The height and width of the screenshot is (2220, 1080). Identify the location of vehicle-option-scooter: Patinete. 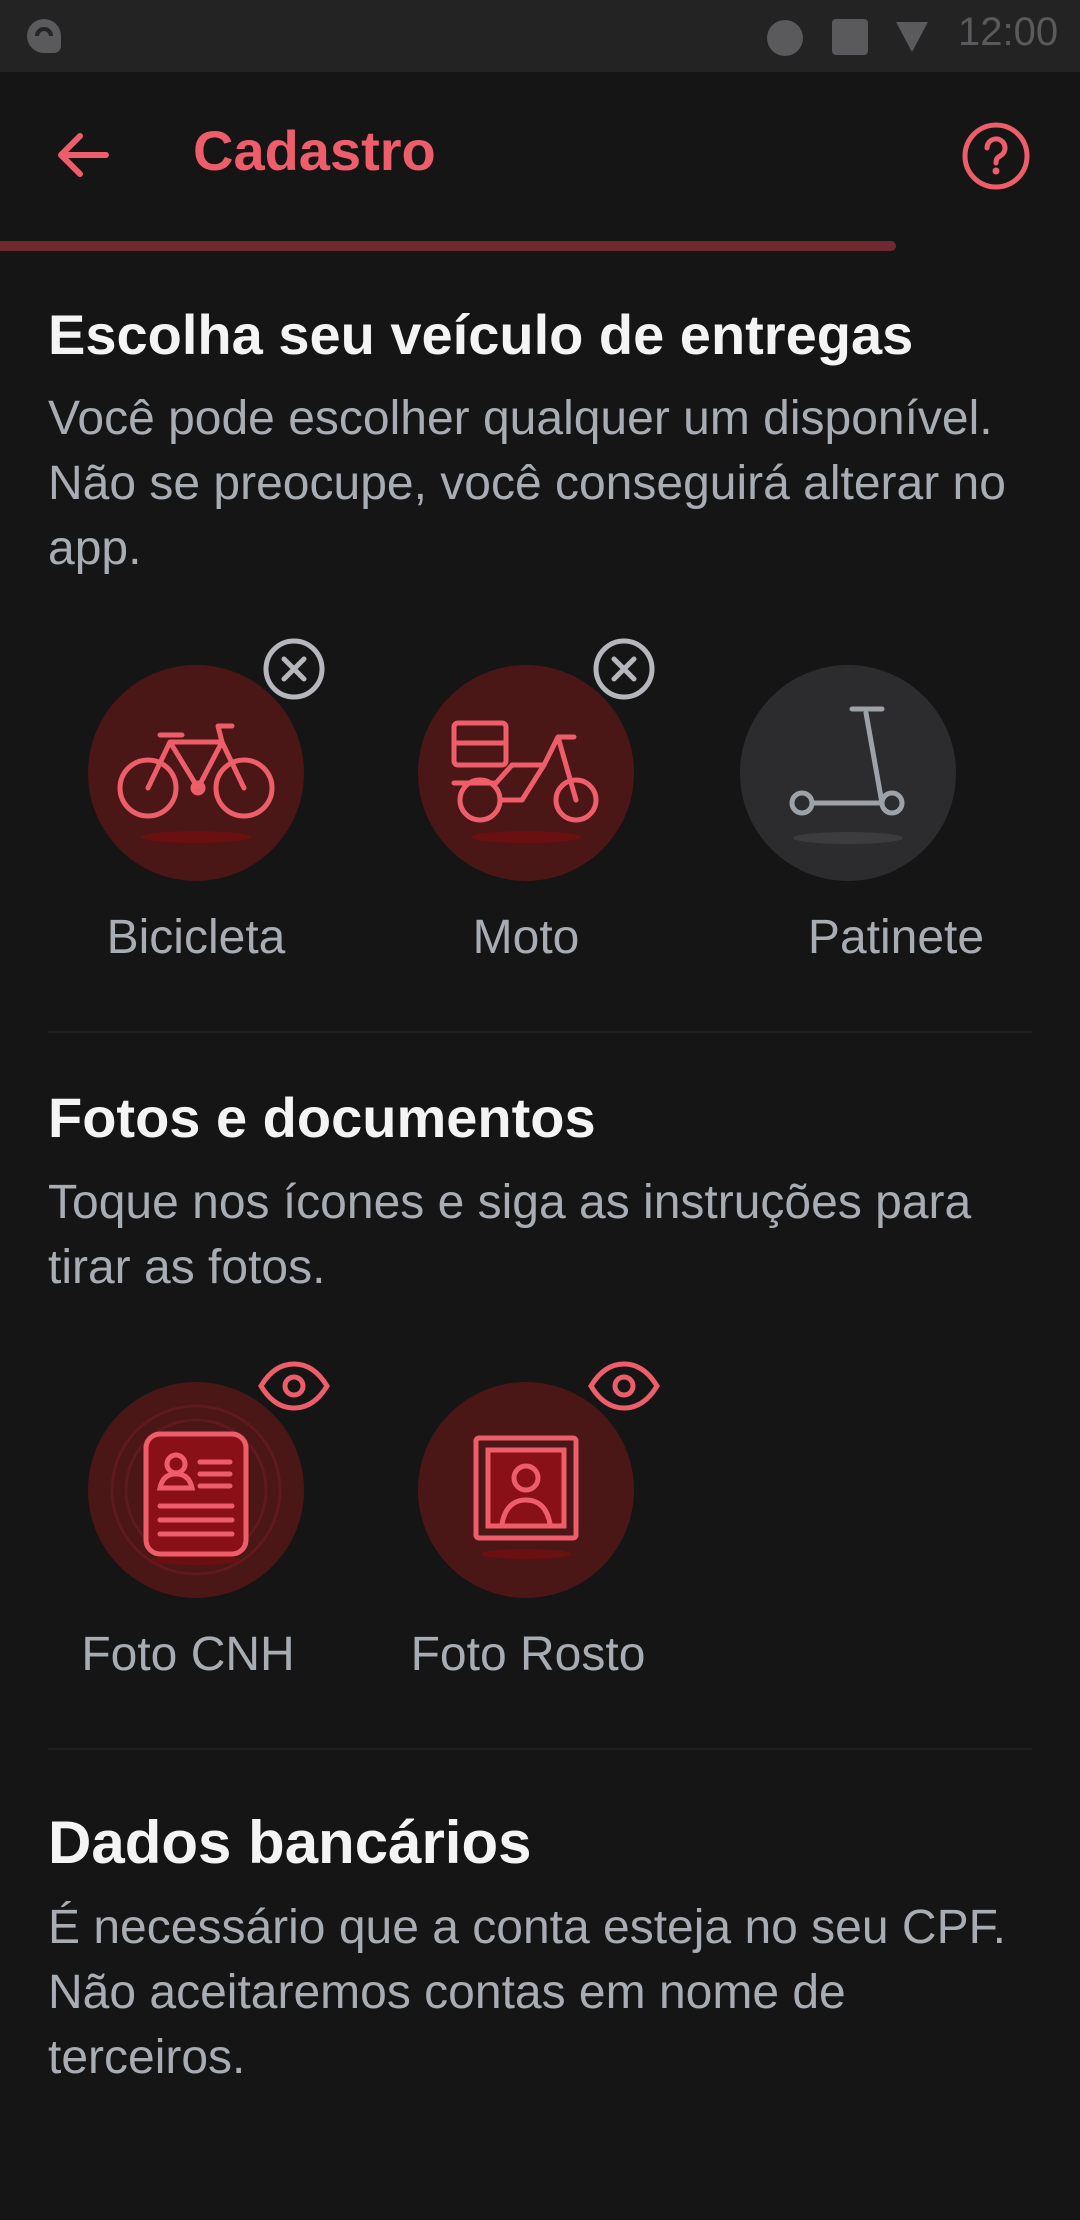
(824, 830).